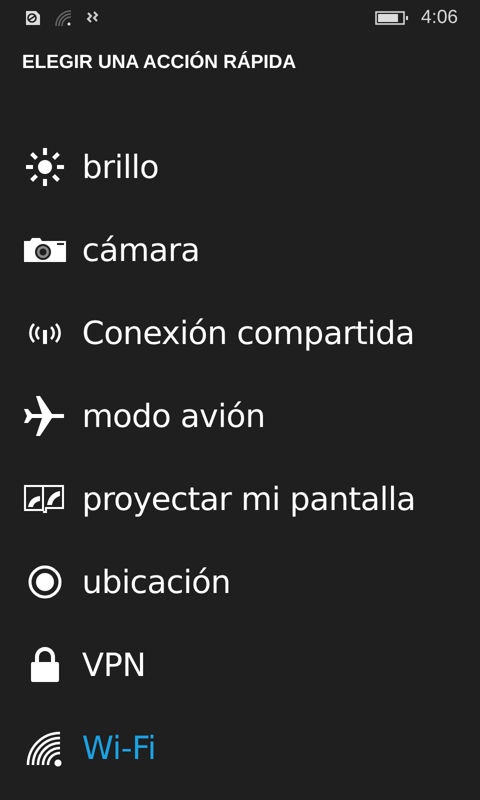 Image resolution: width=480 pixels, height=800 pixels. I want to click on signal-icon, so click(63, 18).